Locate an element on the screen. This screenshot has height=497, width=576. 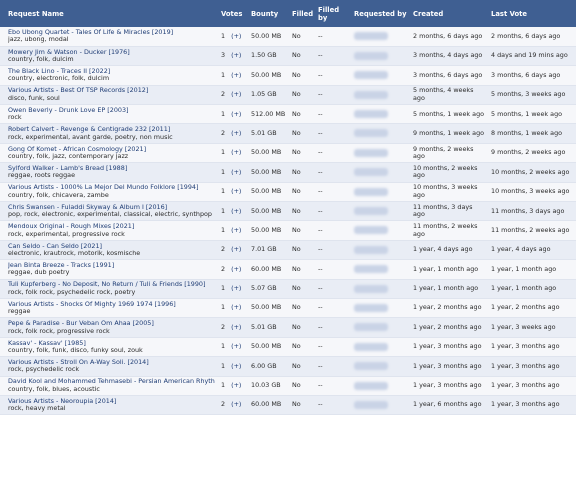
request-tags: reggae is located at coordinates (111, 311).